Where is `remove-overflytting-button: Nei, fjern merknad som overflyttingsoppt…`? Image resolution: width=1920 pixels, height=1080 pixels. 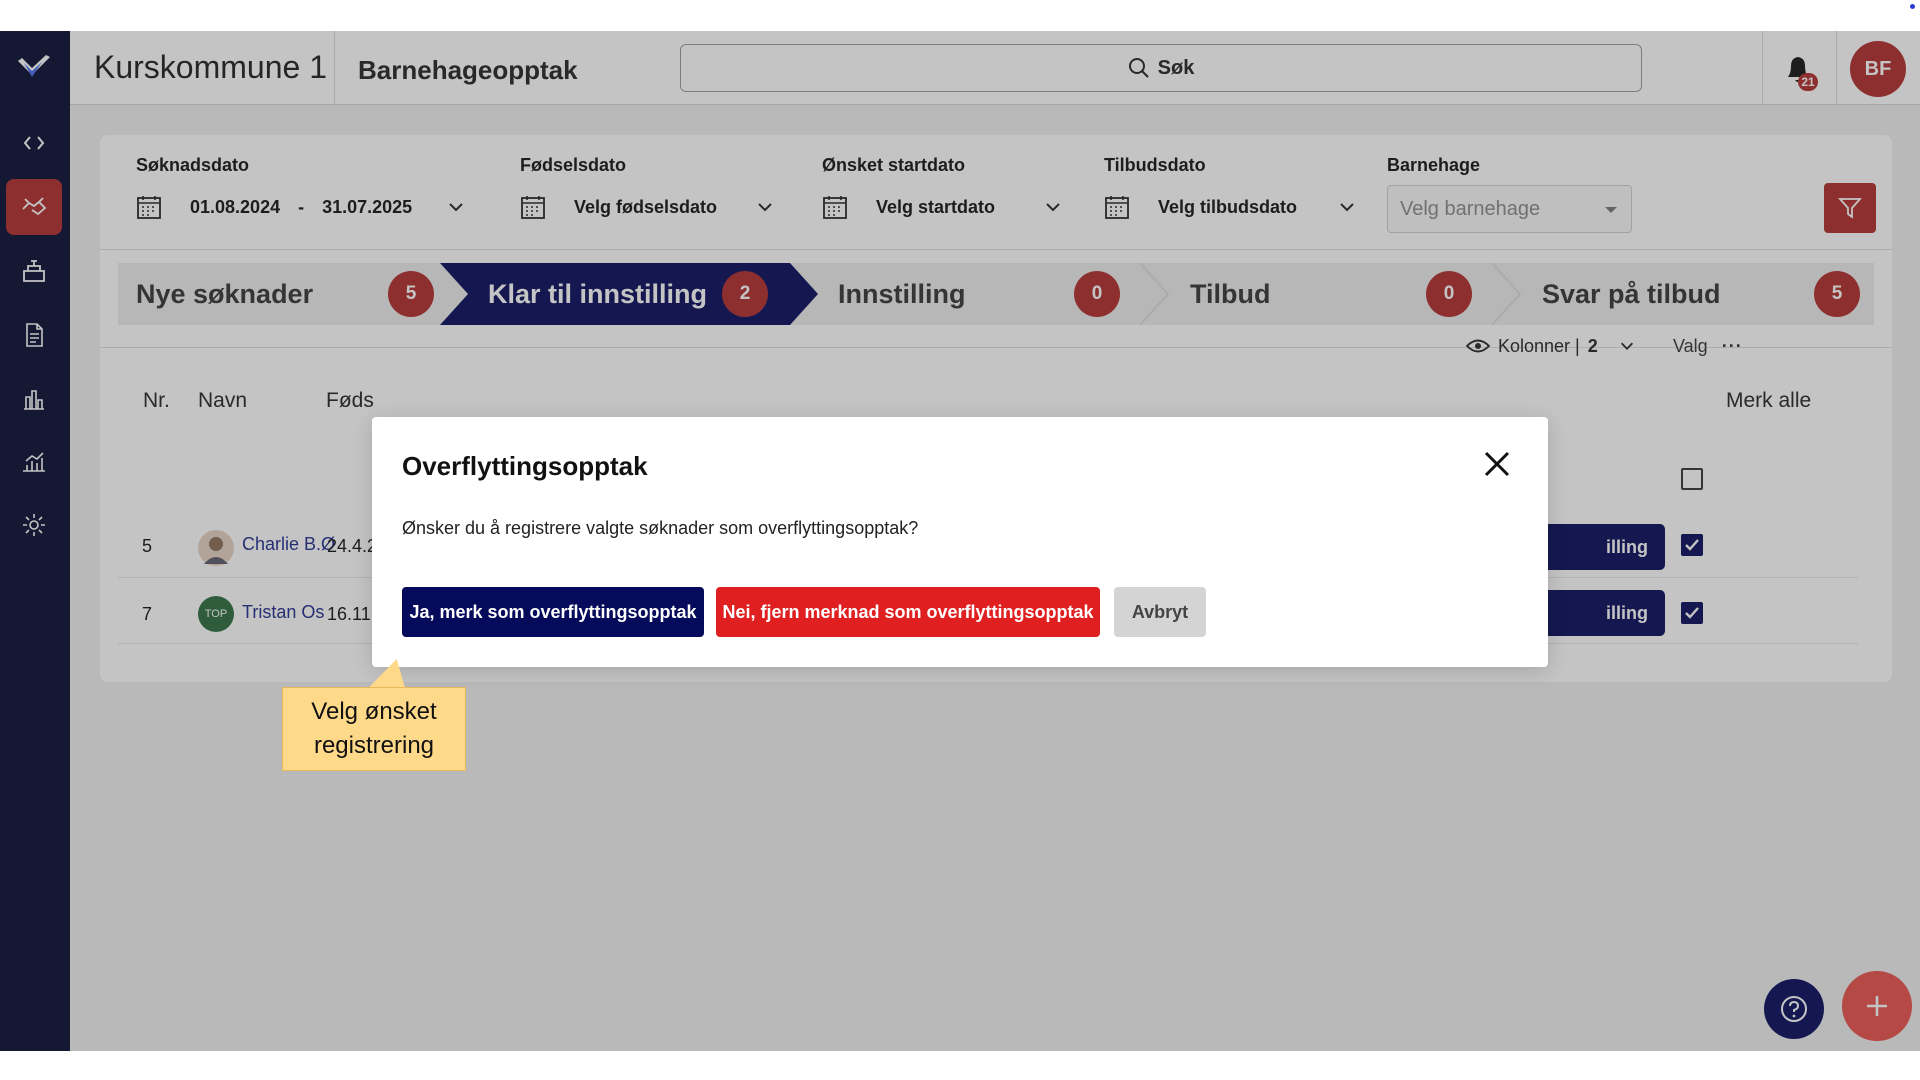
remove-overflytting-button: Nei, fjern merknad som overflyttingsoppt… is located at coordinates (908, 612).